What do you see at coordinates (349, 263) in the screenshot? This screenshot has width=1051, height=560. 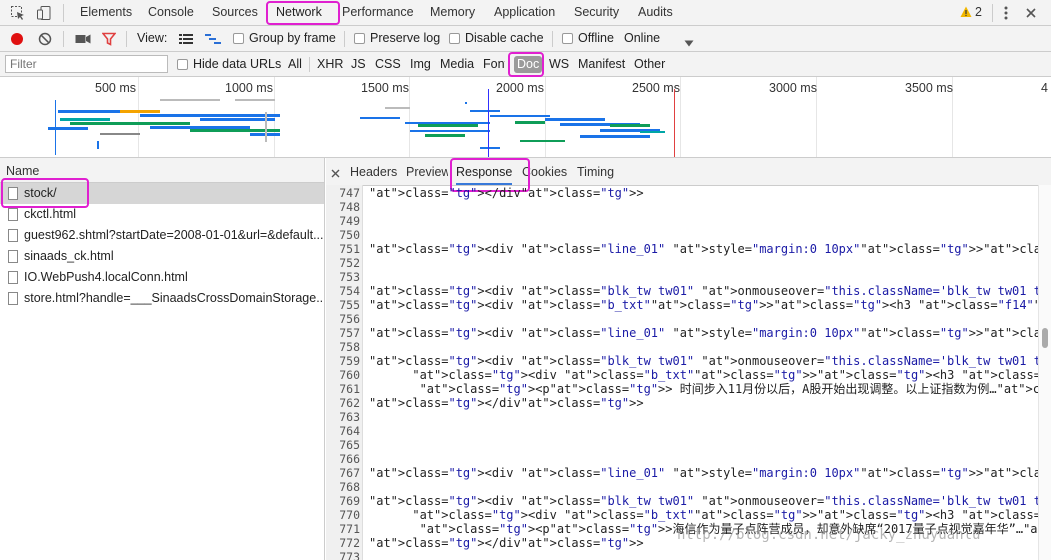 I see `line-number: 752` at bounding box center [349, 263].